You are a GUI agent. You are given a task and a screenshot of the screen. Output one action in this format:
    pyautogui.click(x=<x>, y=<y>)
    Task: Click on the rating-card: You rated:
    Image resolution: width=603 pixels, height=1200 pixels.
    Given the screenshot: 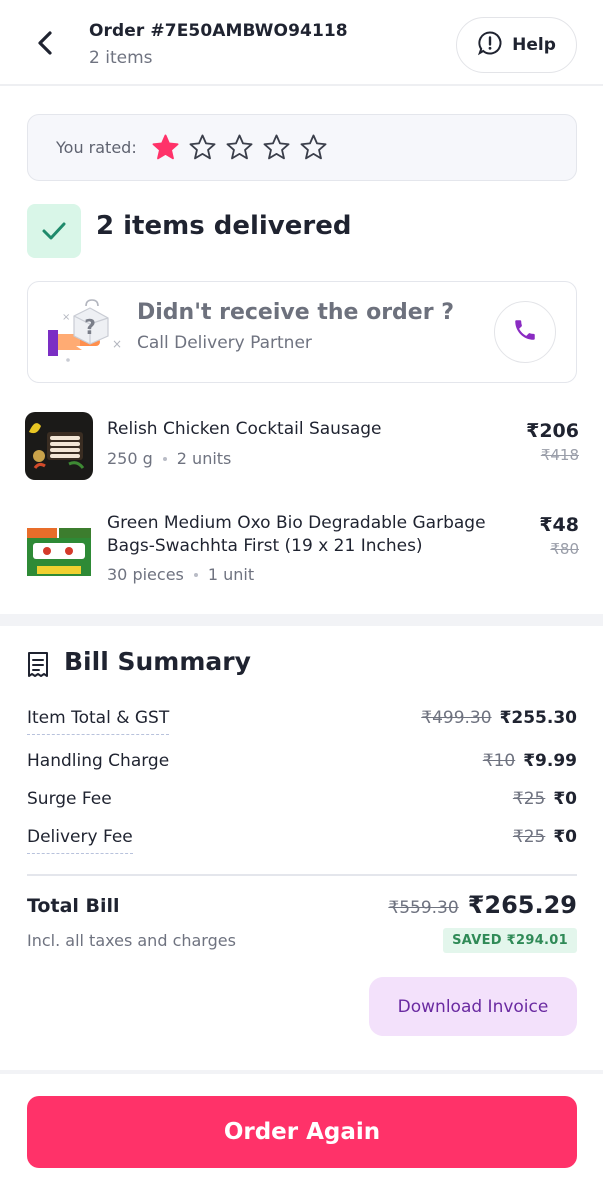 What is the action you would take?
    pyautogui.click(x=302, y=147)
    